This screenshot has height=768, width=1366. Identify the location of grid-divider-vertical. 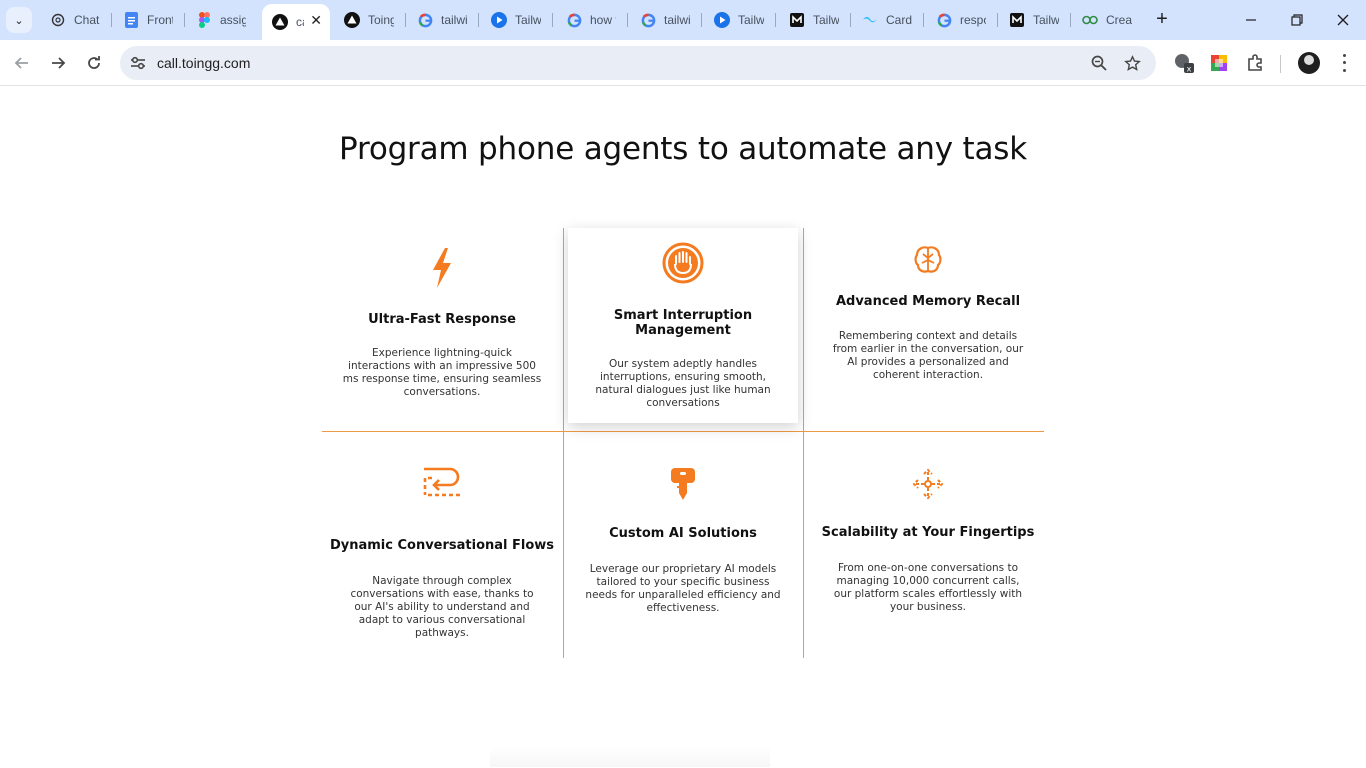
(803, 443).